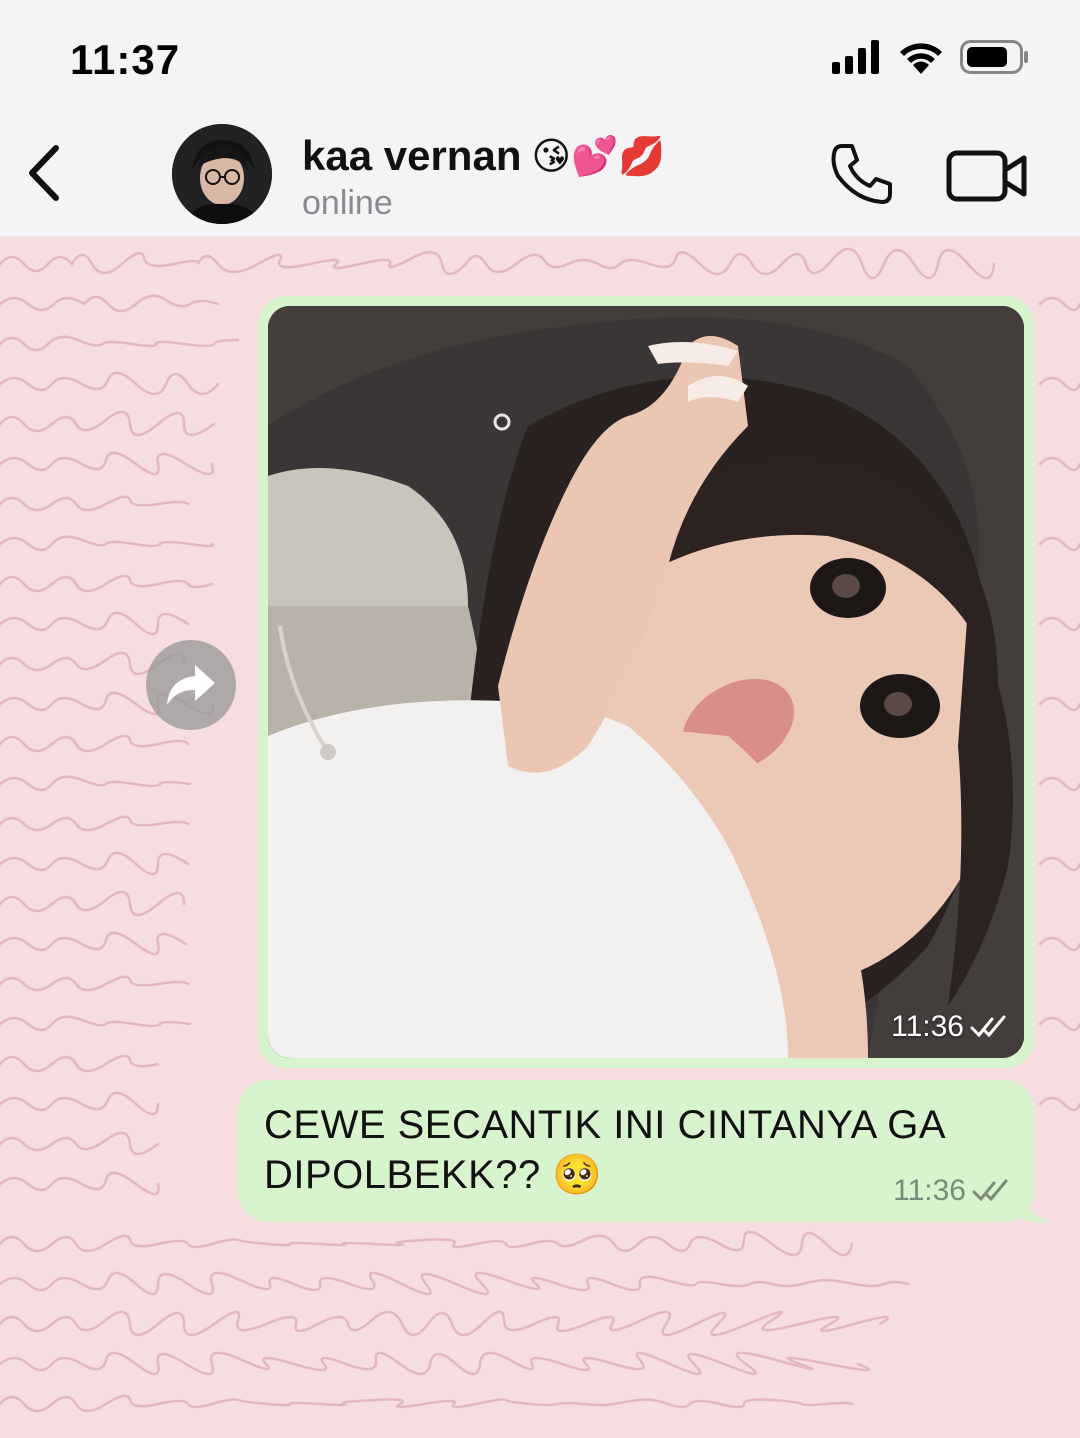 The height and width of the screenshot is (1438, 1080). Describe the element at coordinates (927, 1026) in the screenshot. I see `photo-time-text: 11:36` at that location.